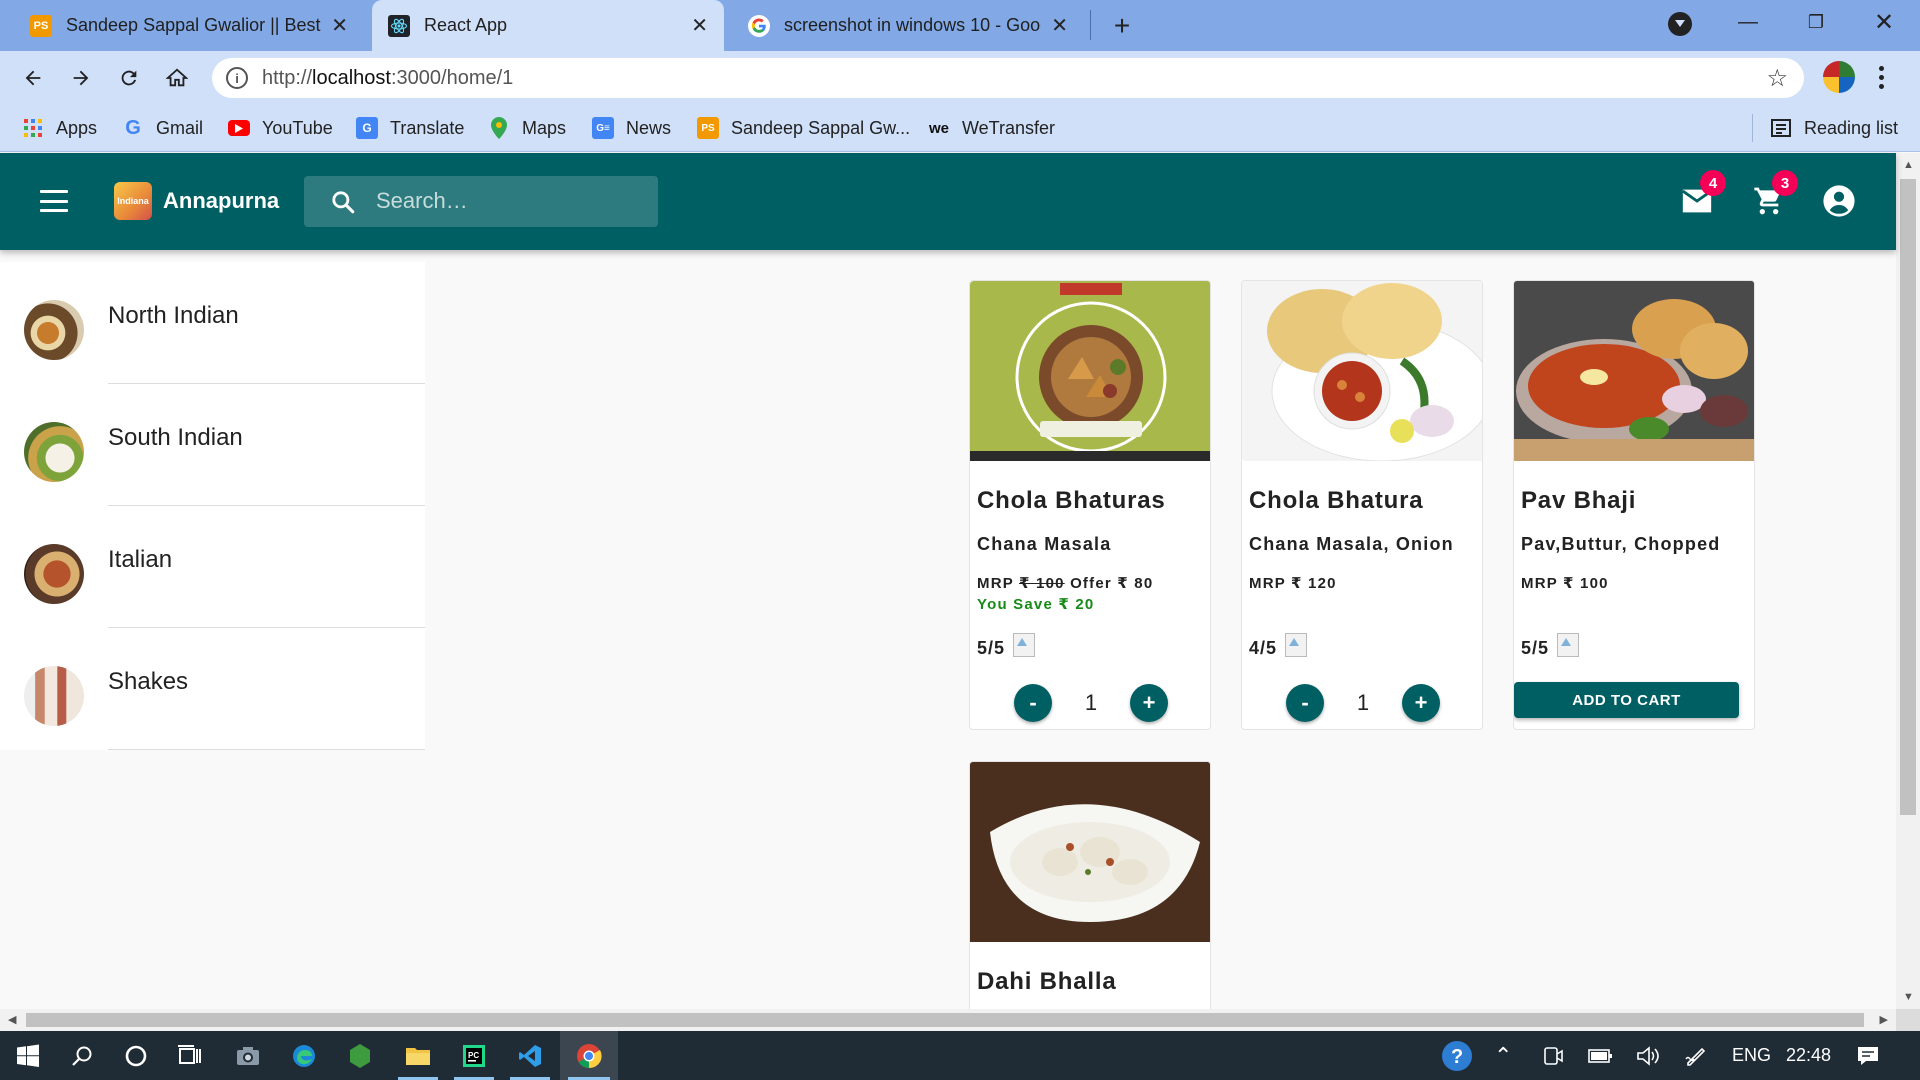 Image resolution: width=1920 pixels, height=1080 pixels. I want to click on windows-taskbar: PC ? ⌃ ENG 22:48, so click(960, 1055).